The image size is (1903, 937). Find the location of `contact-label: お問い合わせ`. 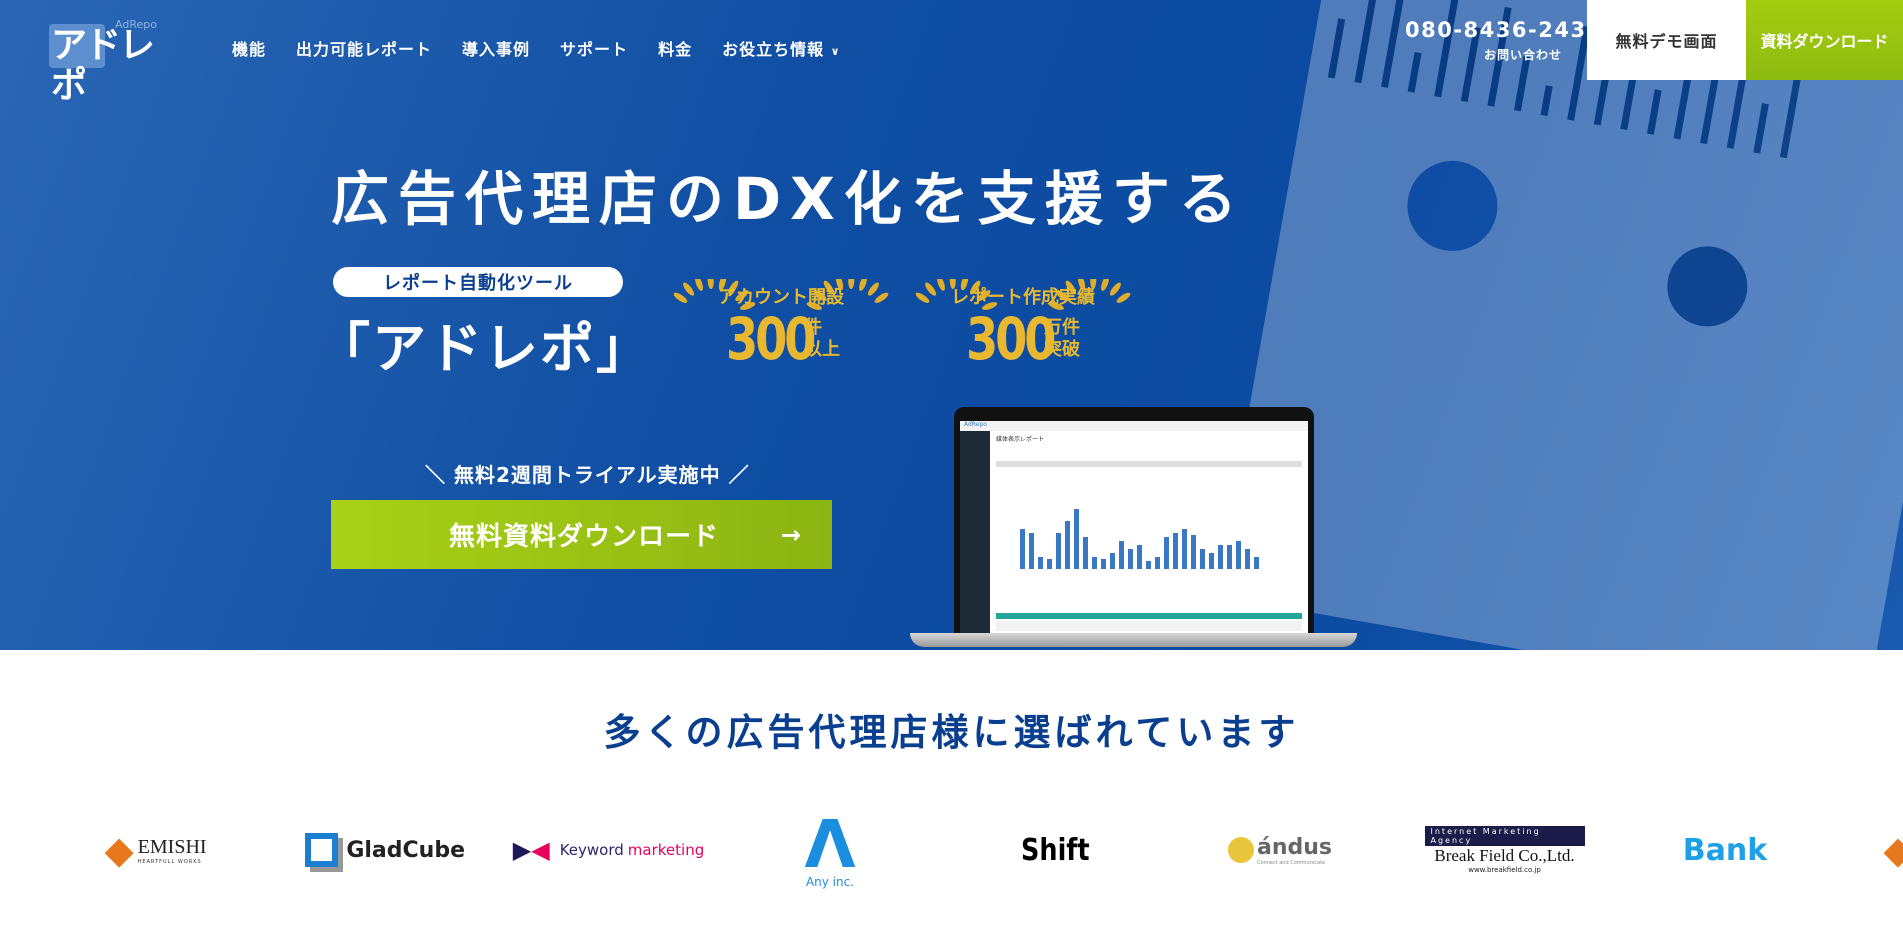

contact-label: お問い合わせ is located at coordinates (1523, 54).